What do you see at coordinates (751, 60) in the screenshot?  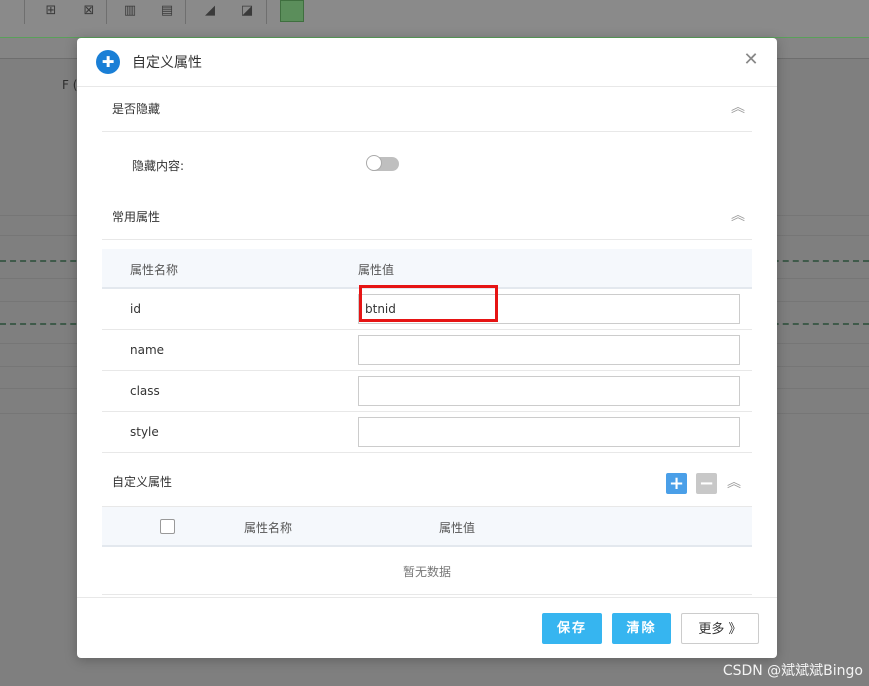 I see `close-icon: ✕` at bounding box center [751, 60].